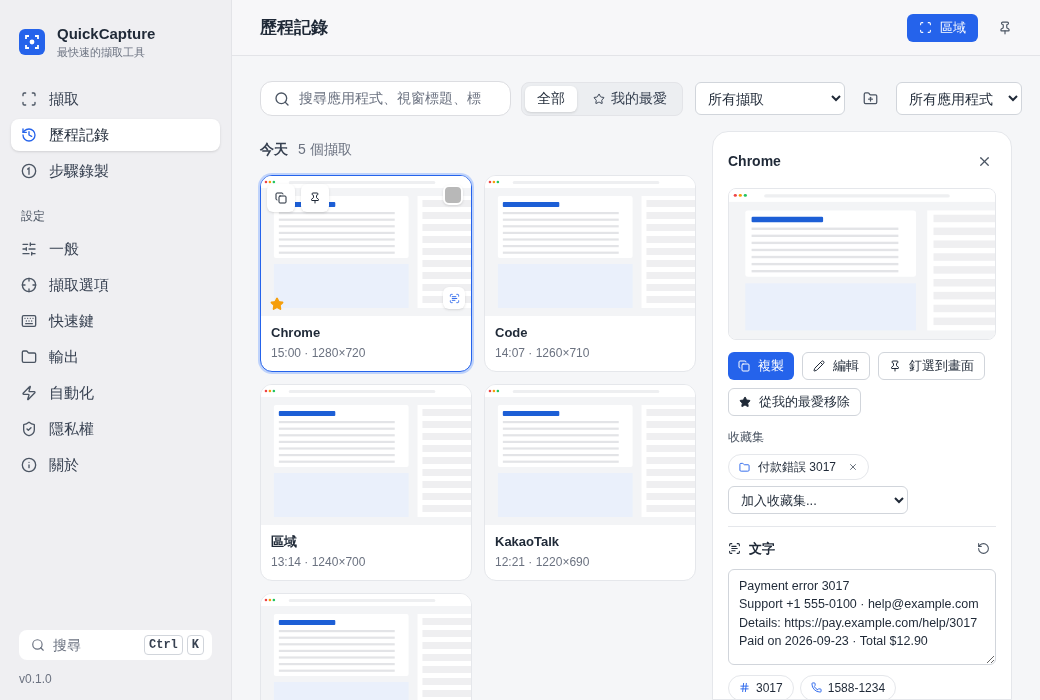 The width and height of the screenshot is (1040, 700). Describe the element at coordinates (744, 687) in the screenshot. I see `hash-icon` at that location.